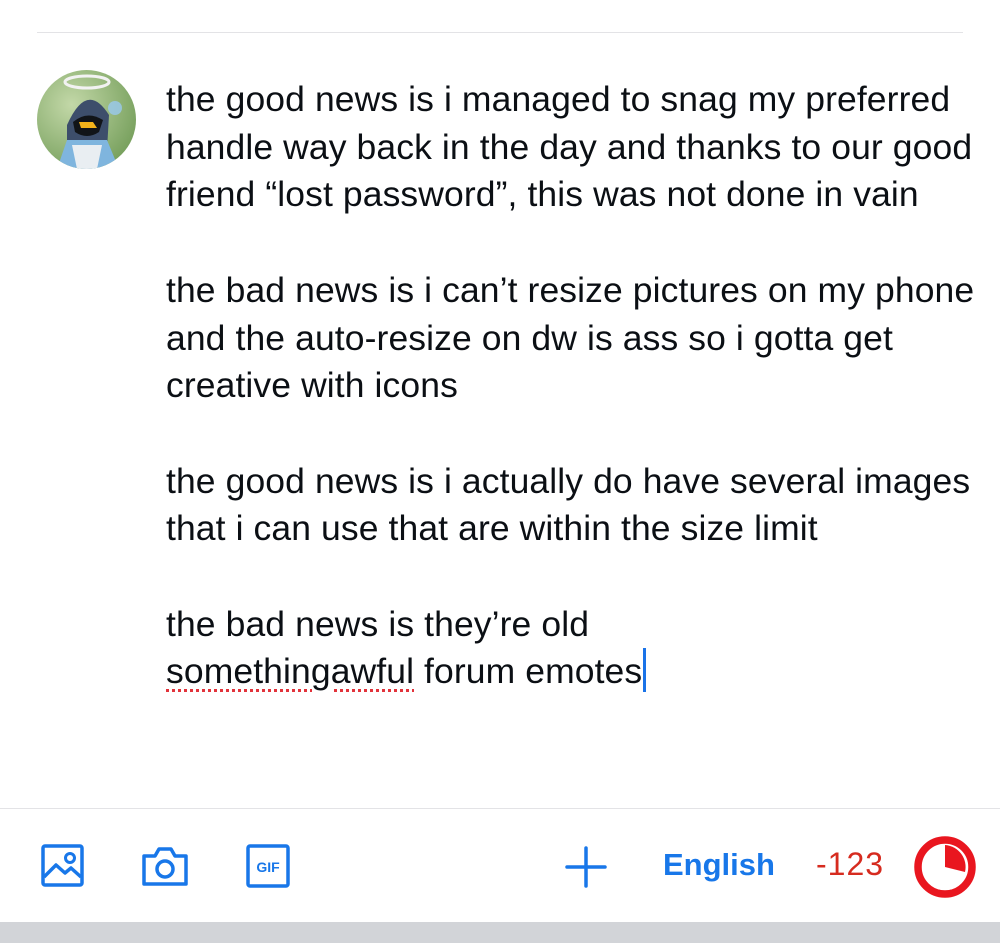 This screenshot has width=1000, height=943. I want to click on add-icon, so click(586, 867).